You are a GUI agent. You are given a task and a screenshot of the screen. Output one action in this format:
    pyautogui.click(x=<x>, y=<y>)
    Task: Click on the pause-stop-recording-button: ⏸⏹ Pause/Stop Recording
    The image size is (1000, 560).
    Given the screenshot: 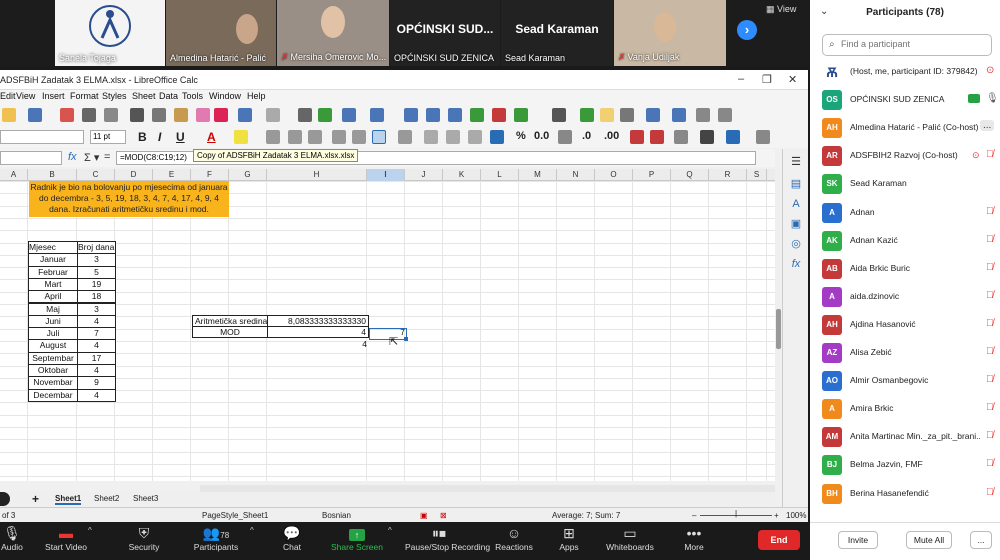 What is the action you would take?
    pyautogui.click(x=447, y=538)
    